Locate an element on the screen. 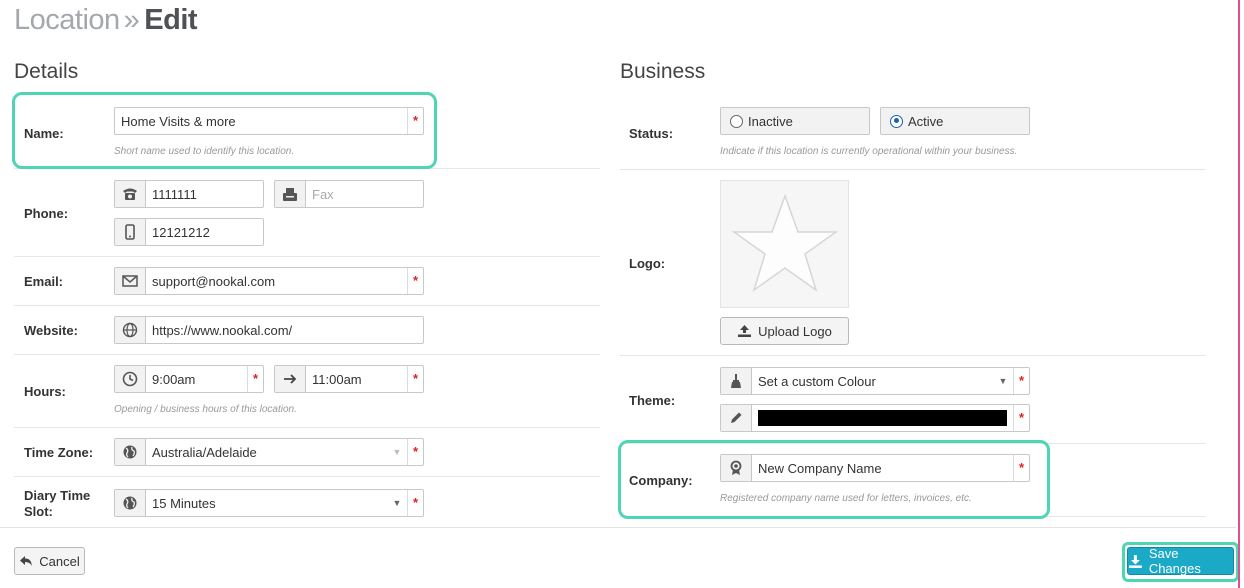  award-icon is located at coordinates (736, 468).